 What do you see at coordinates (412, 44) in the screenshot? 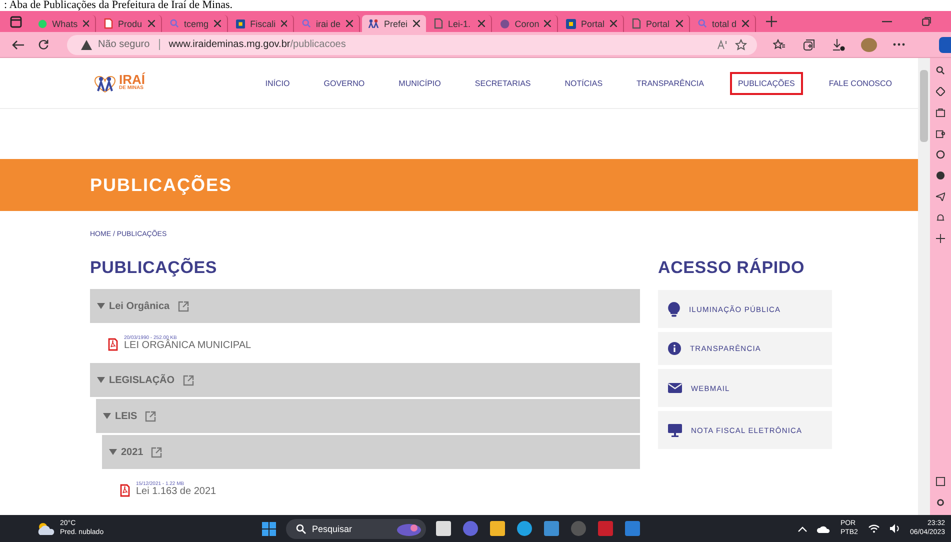
I see `address-field: Não seguro www.iraideminas.mg.gov.br/publicacoes` at bounding box center [412, 44].